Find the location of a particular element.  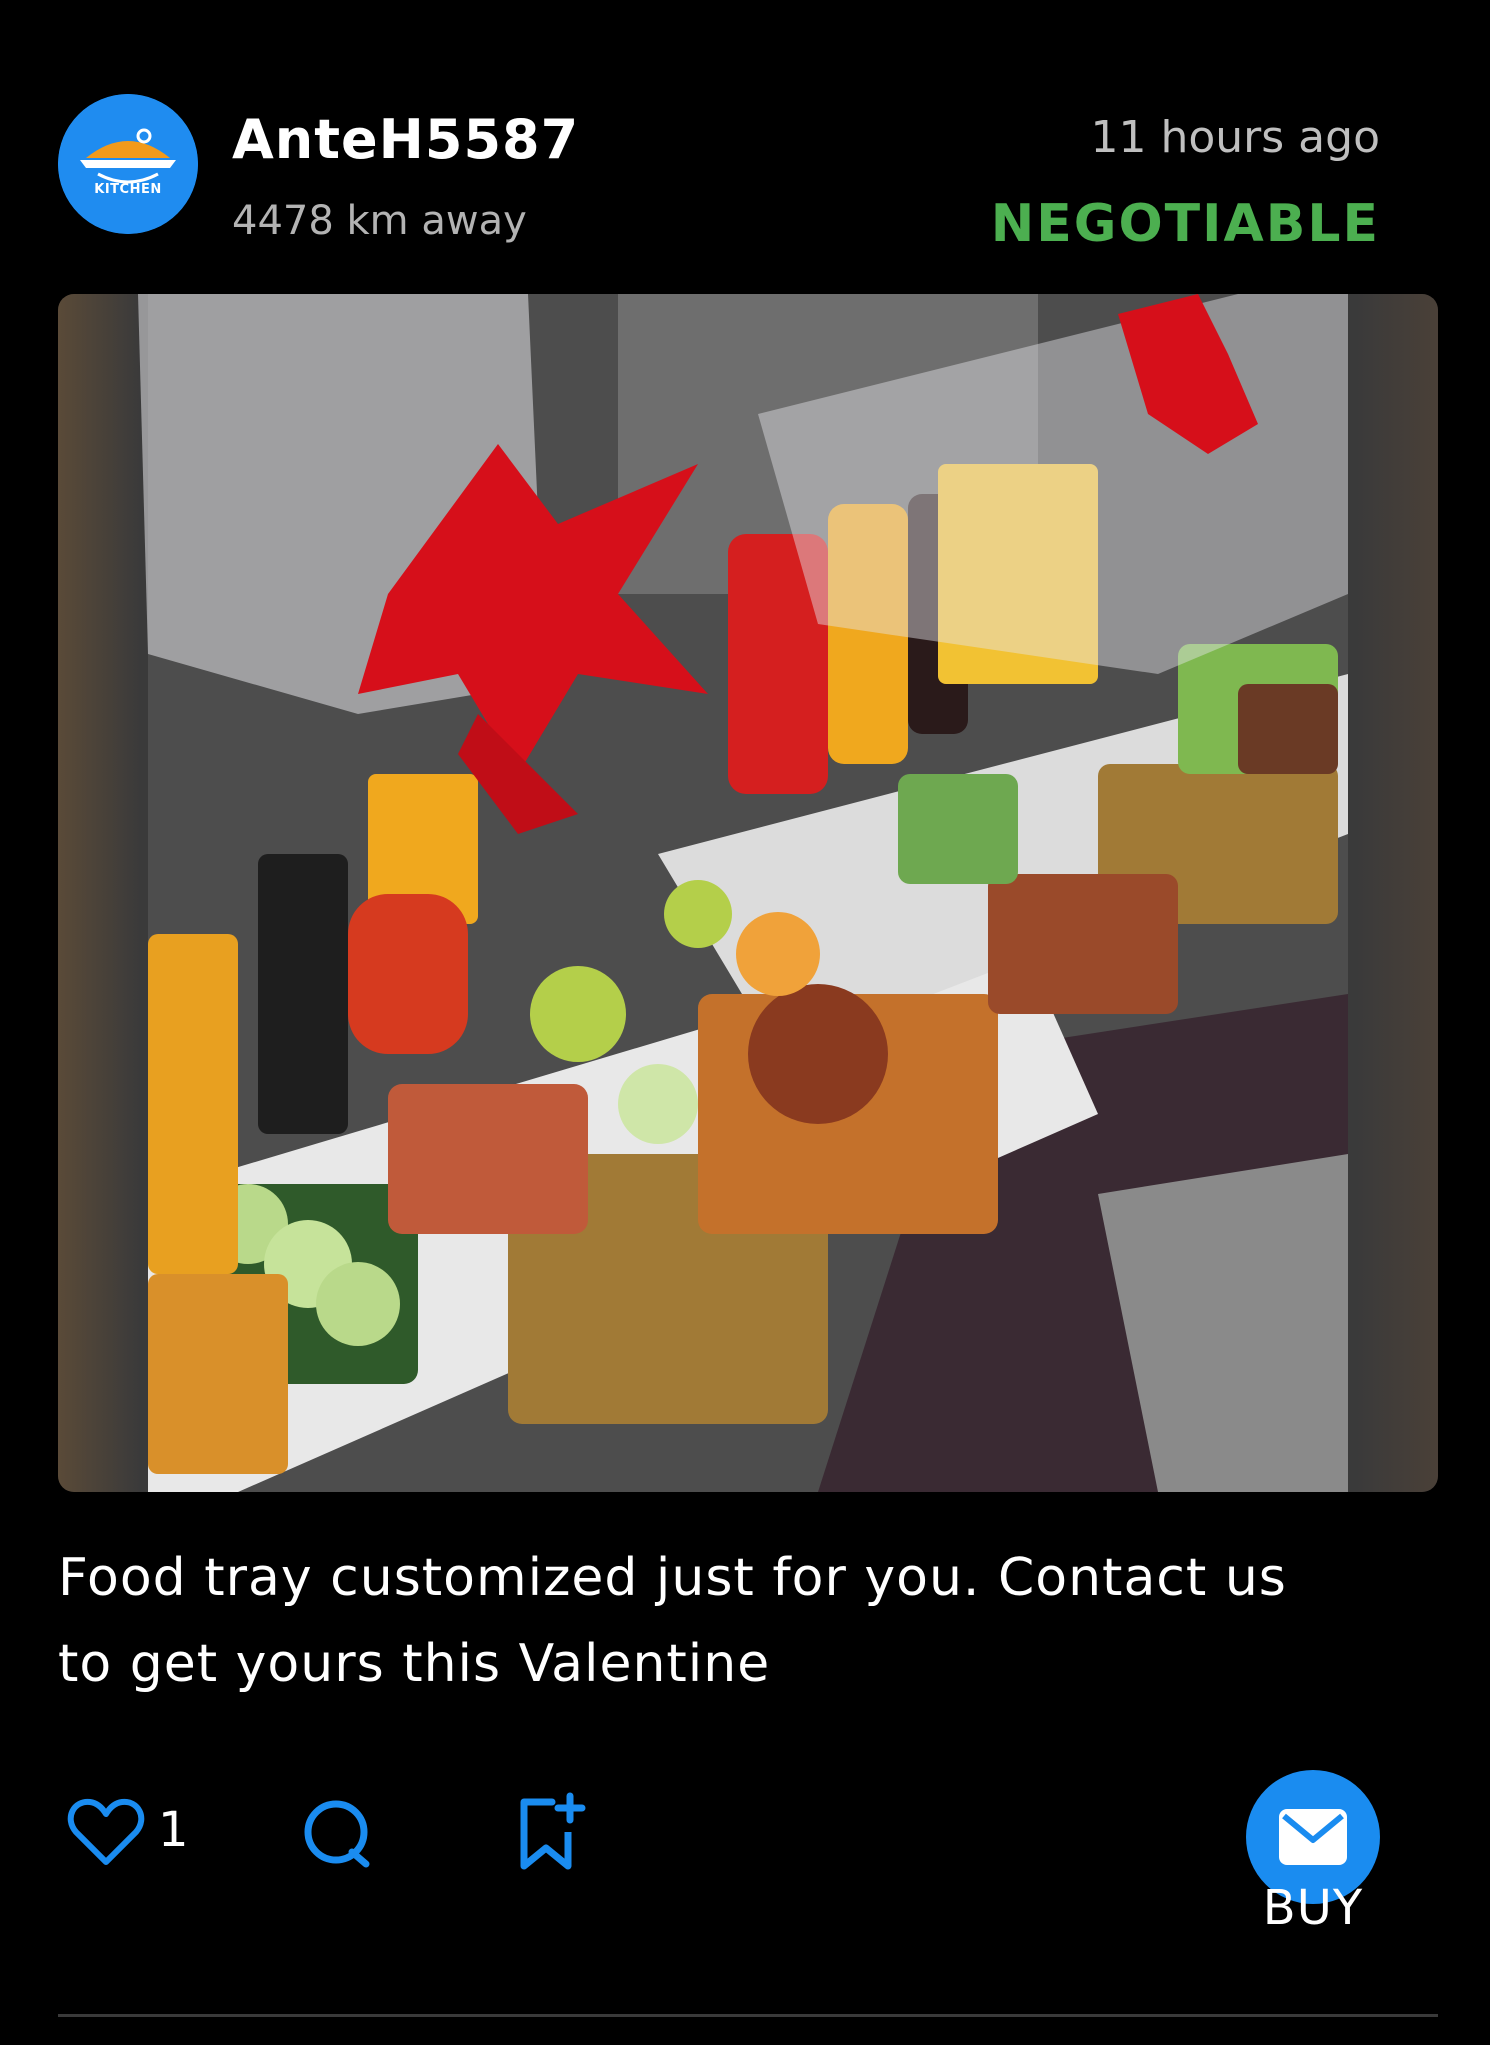

seller-avatar: KITCHEN is located at coordinates (128, 164).